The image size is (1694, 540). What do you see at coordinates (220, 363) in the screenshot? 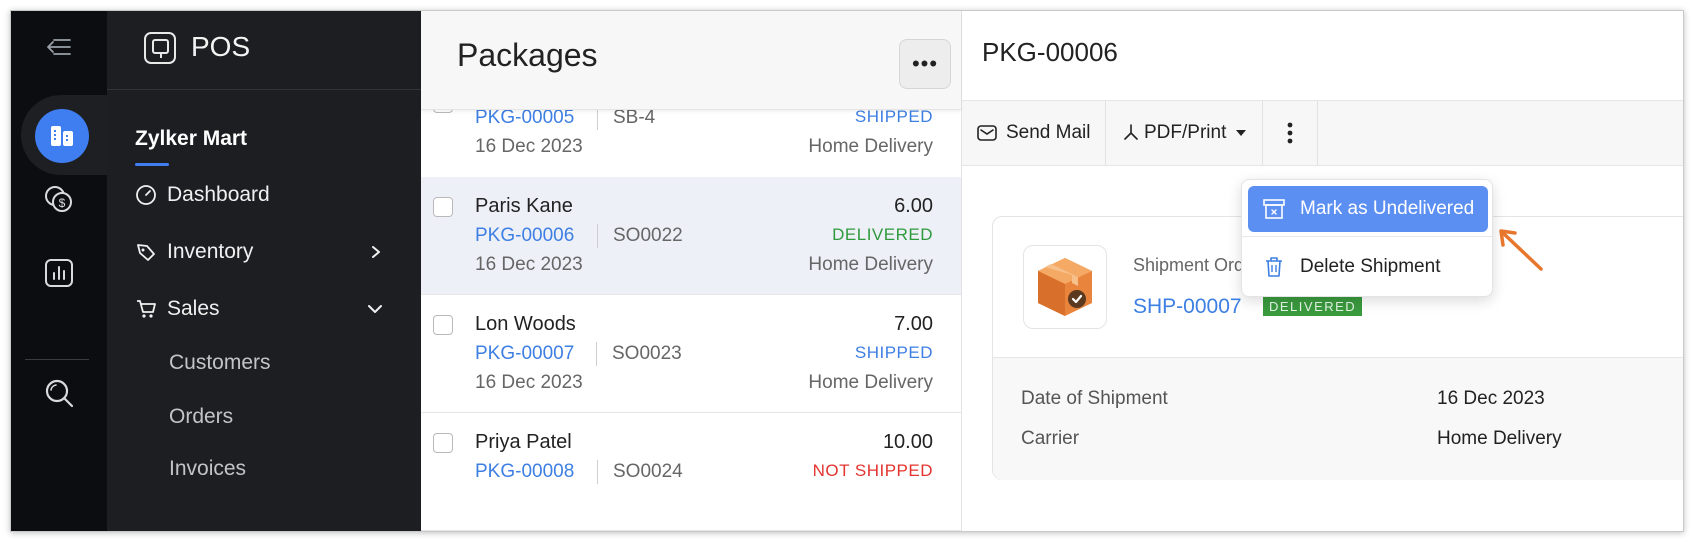
I see `nav-subitem-customers: Customers` at bounding box center [220, 363].